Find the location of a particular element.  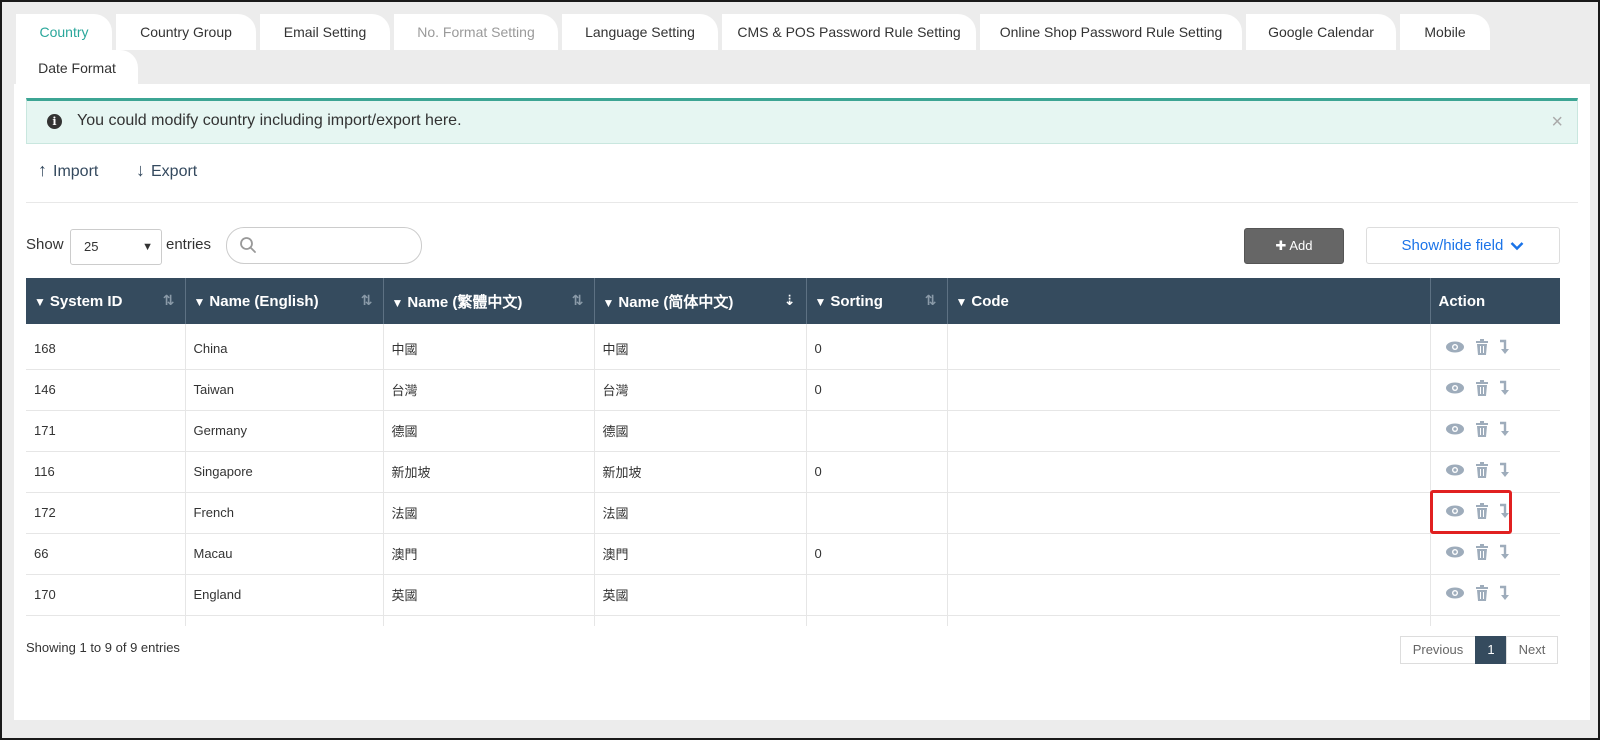

cell-name-traditional: 新加坡 is located at coordinates (489, 472).